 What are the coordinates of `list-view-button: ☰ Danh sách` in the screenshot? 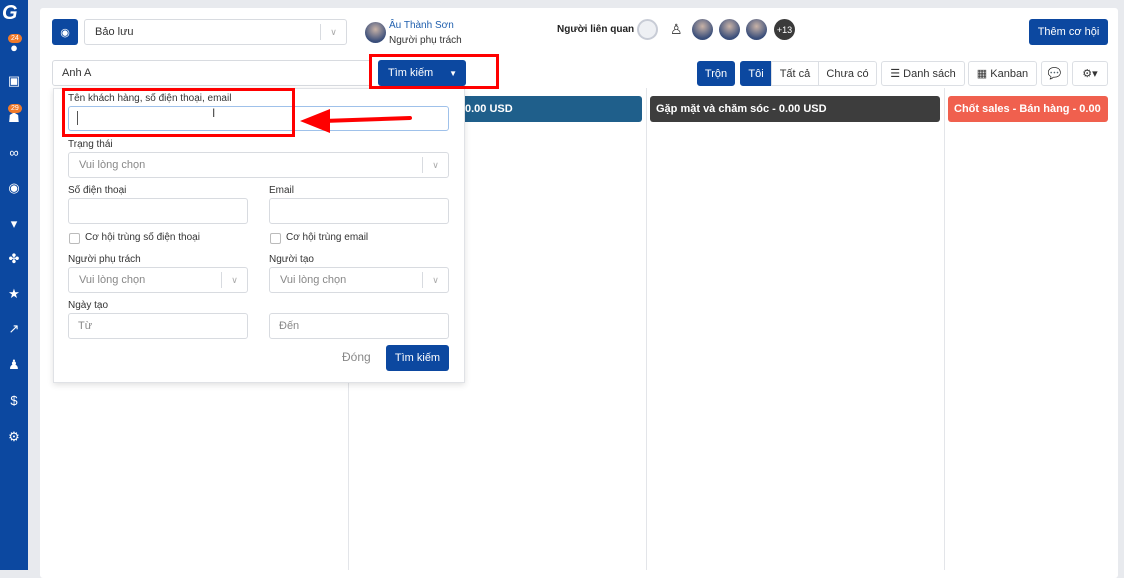 It's located at (923, 73).